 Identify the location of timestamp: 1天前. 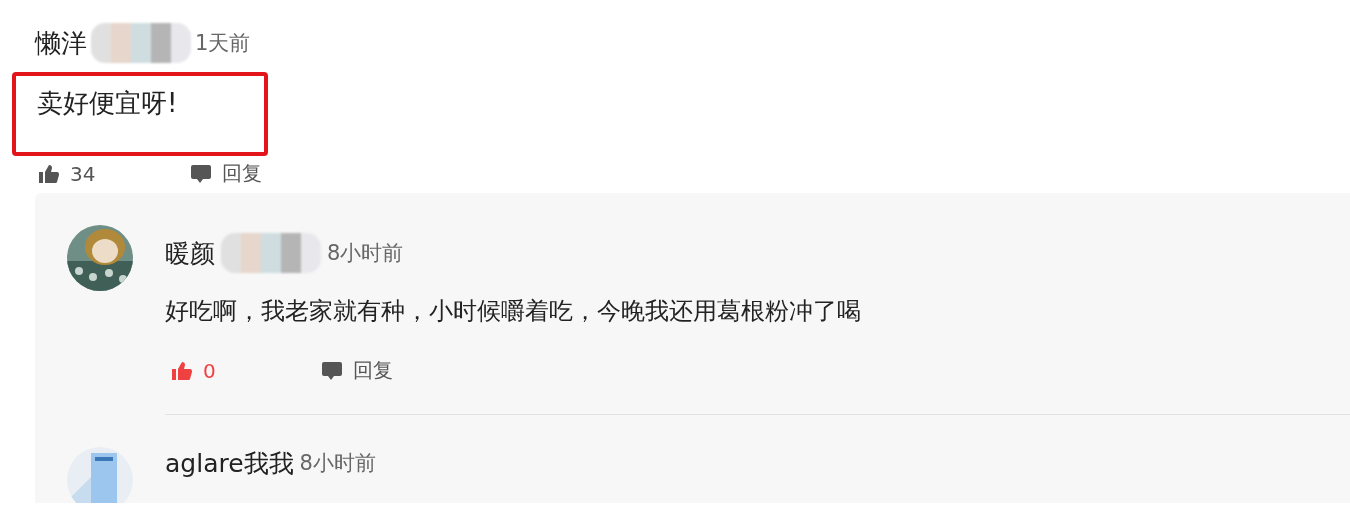
(223, 43).